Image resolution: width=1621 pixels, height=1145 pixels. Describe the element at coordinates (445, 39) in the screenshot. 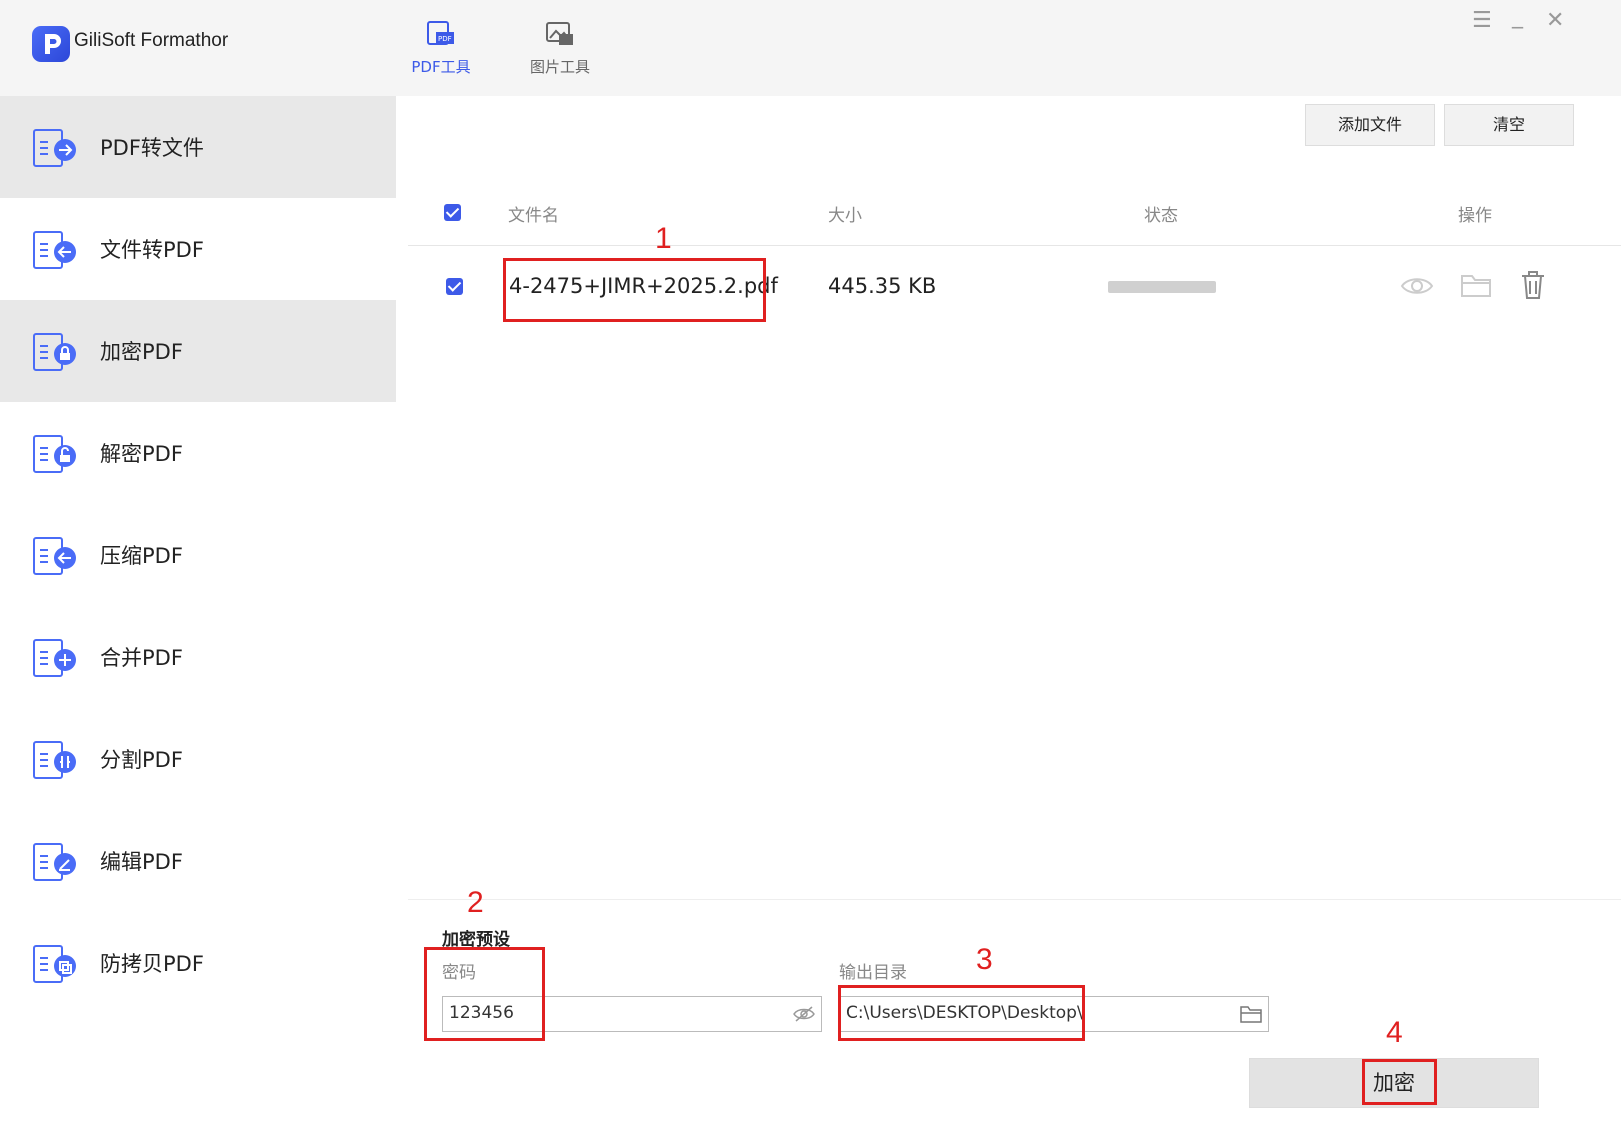

I see `svg-text: PDF` at that location.